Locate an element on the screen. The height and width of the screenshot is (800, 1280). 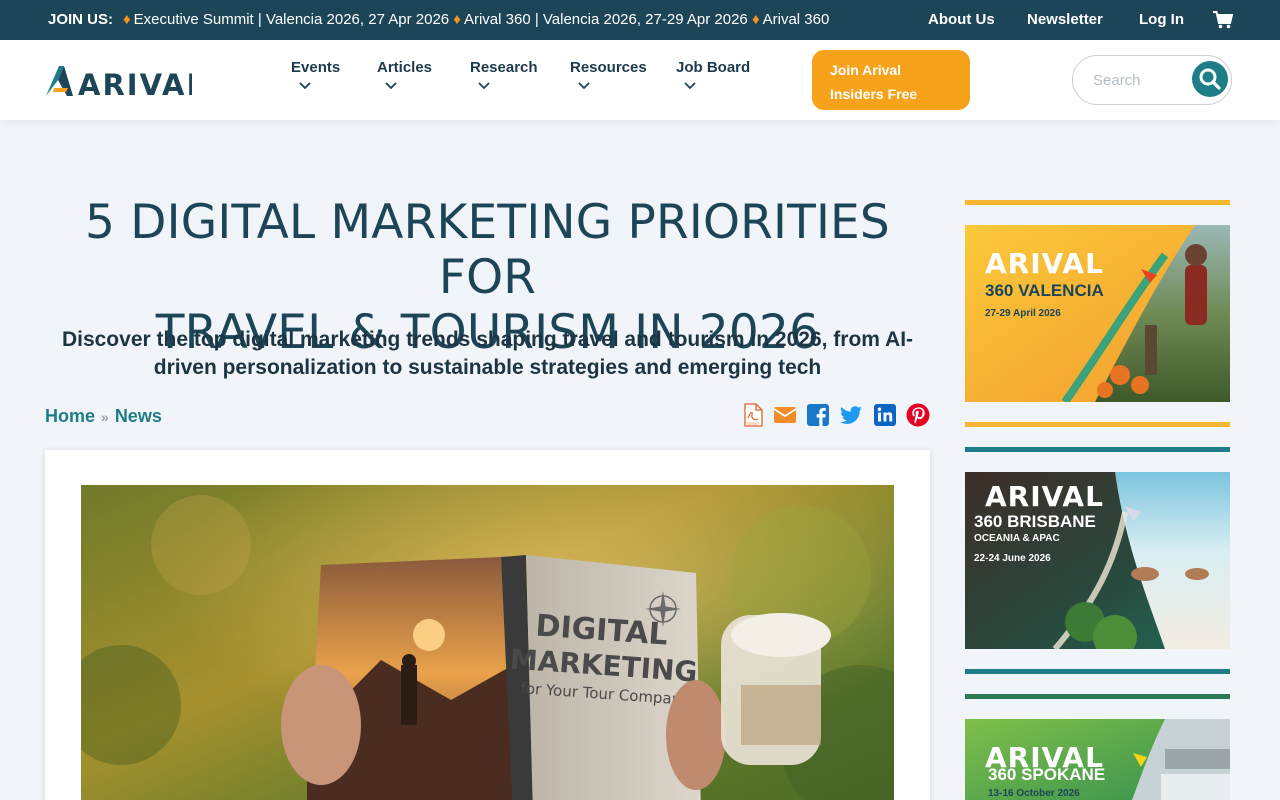
ad-city: 360 VALENCIA is located at coordinates (1044, 290).